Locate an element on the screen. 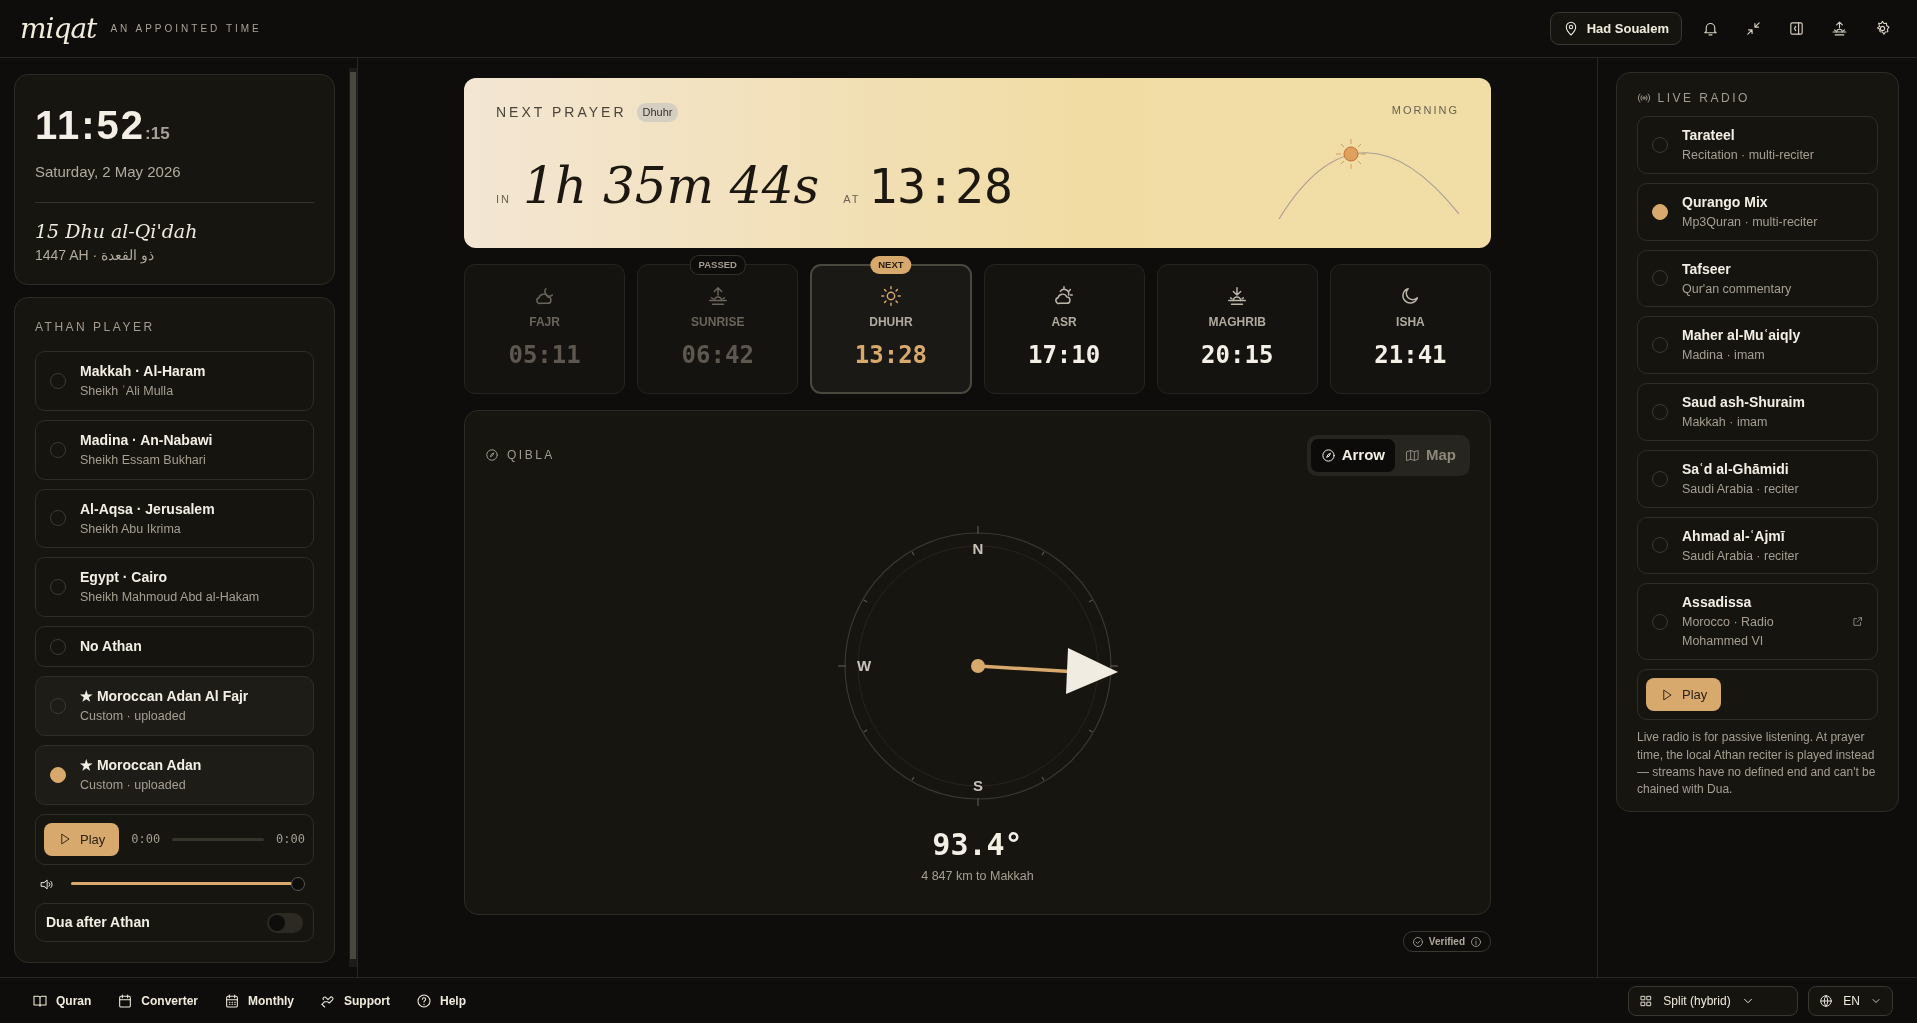  slider-thumb is located at coordinates (298, 884).